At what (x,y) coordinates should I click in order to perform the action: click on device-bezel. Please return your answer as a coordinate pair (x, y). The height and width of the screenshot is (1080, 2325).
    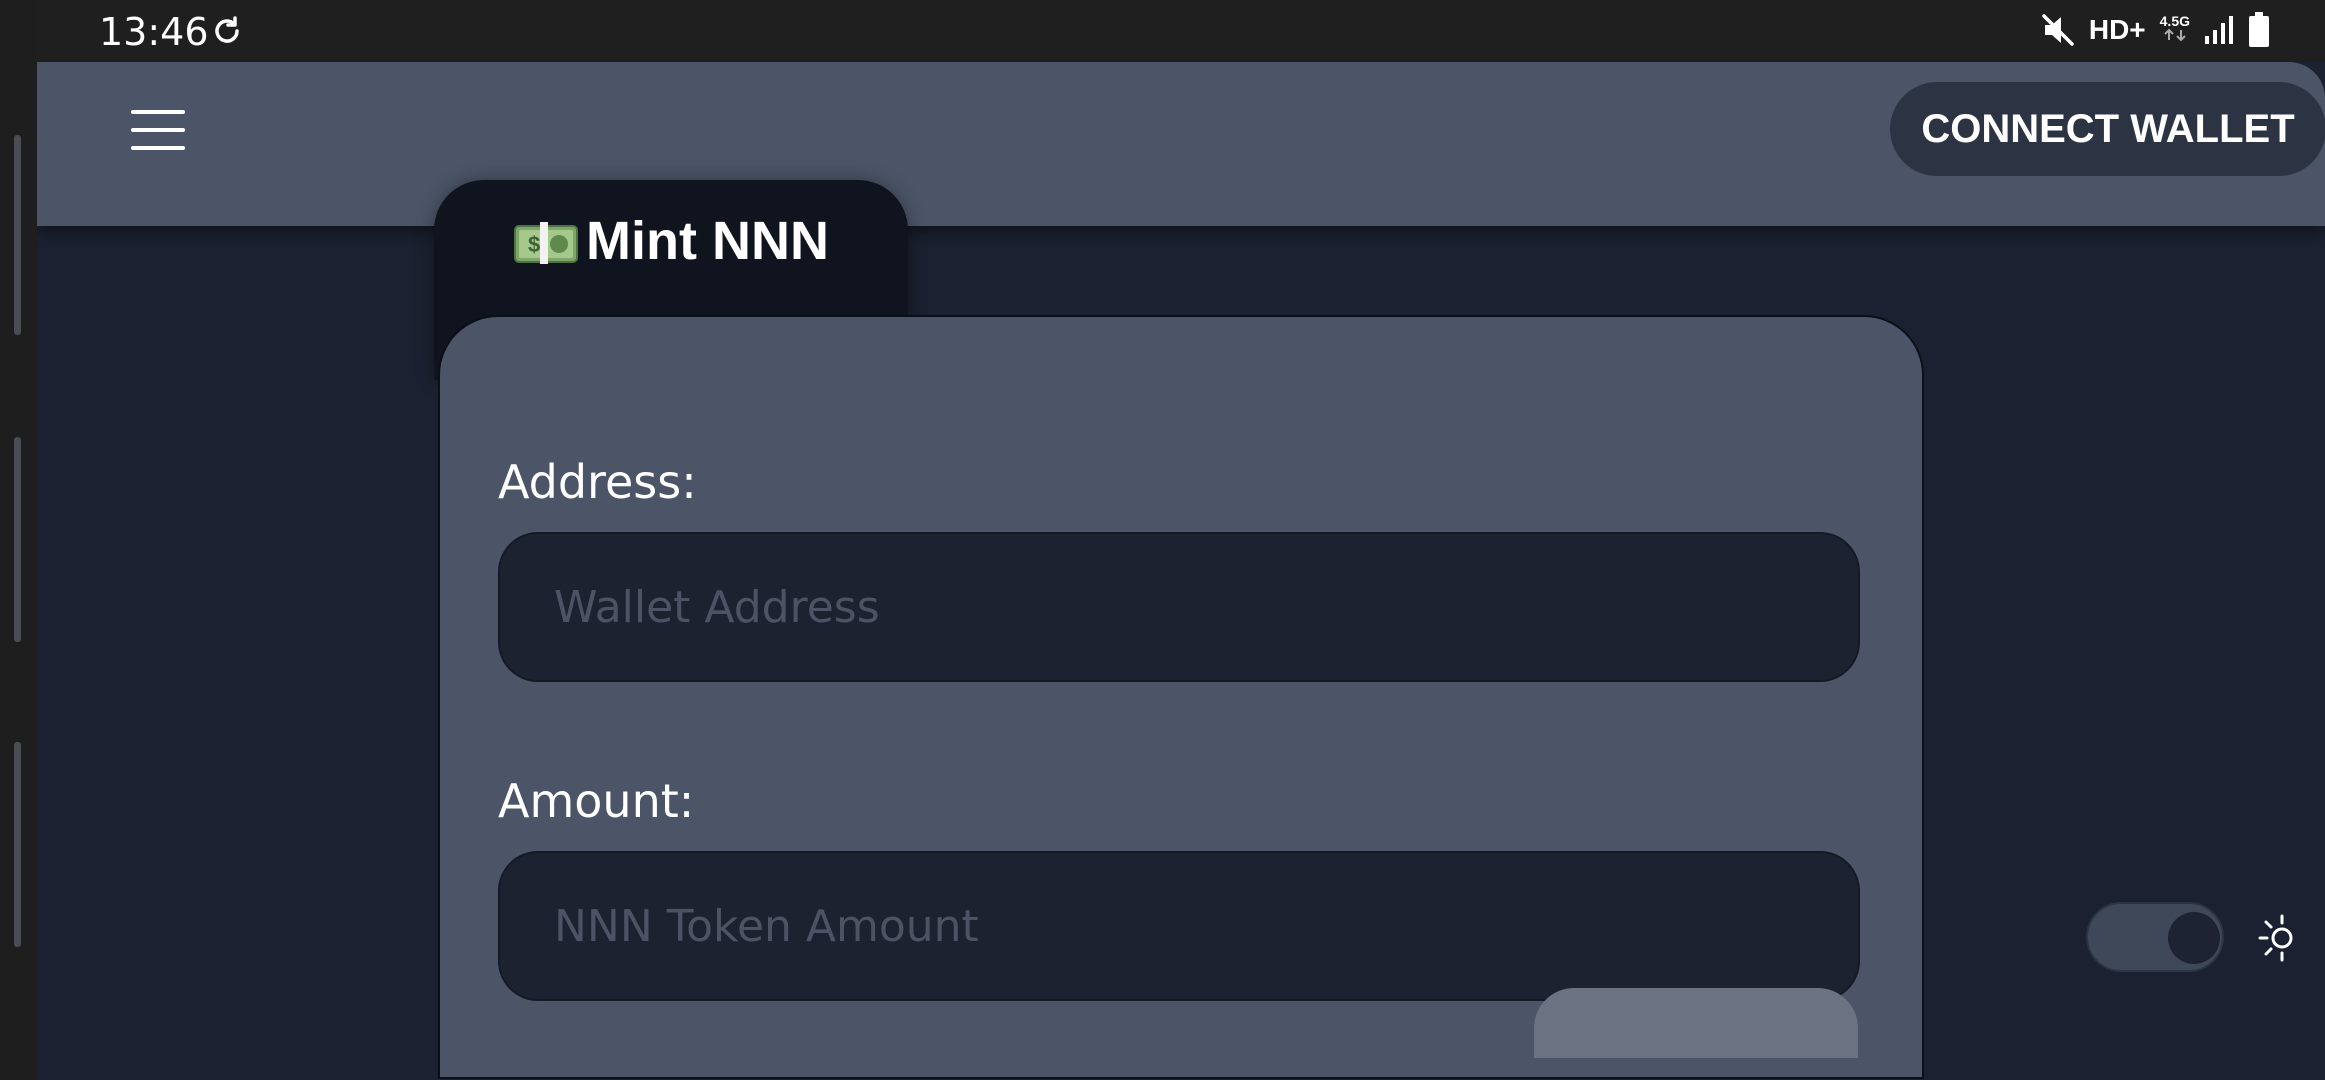
    Looking at the image, I should click on (18, 540).